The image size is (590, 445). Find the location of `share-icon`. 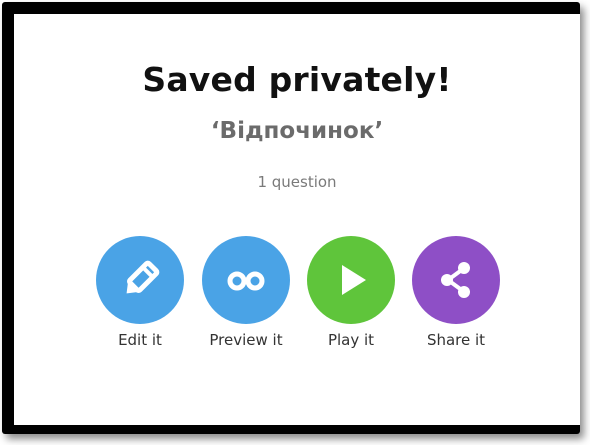

share-icon is located at coordinates (455, 280).